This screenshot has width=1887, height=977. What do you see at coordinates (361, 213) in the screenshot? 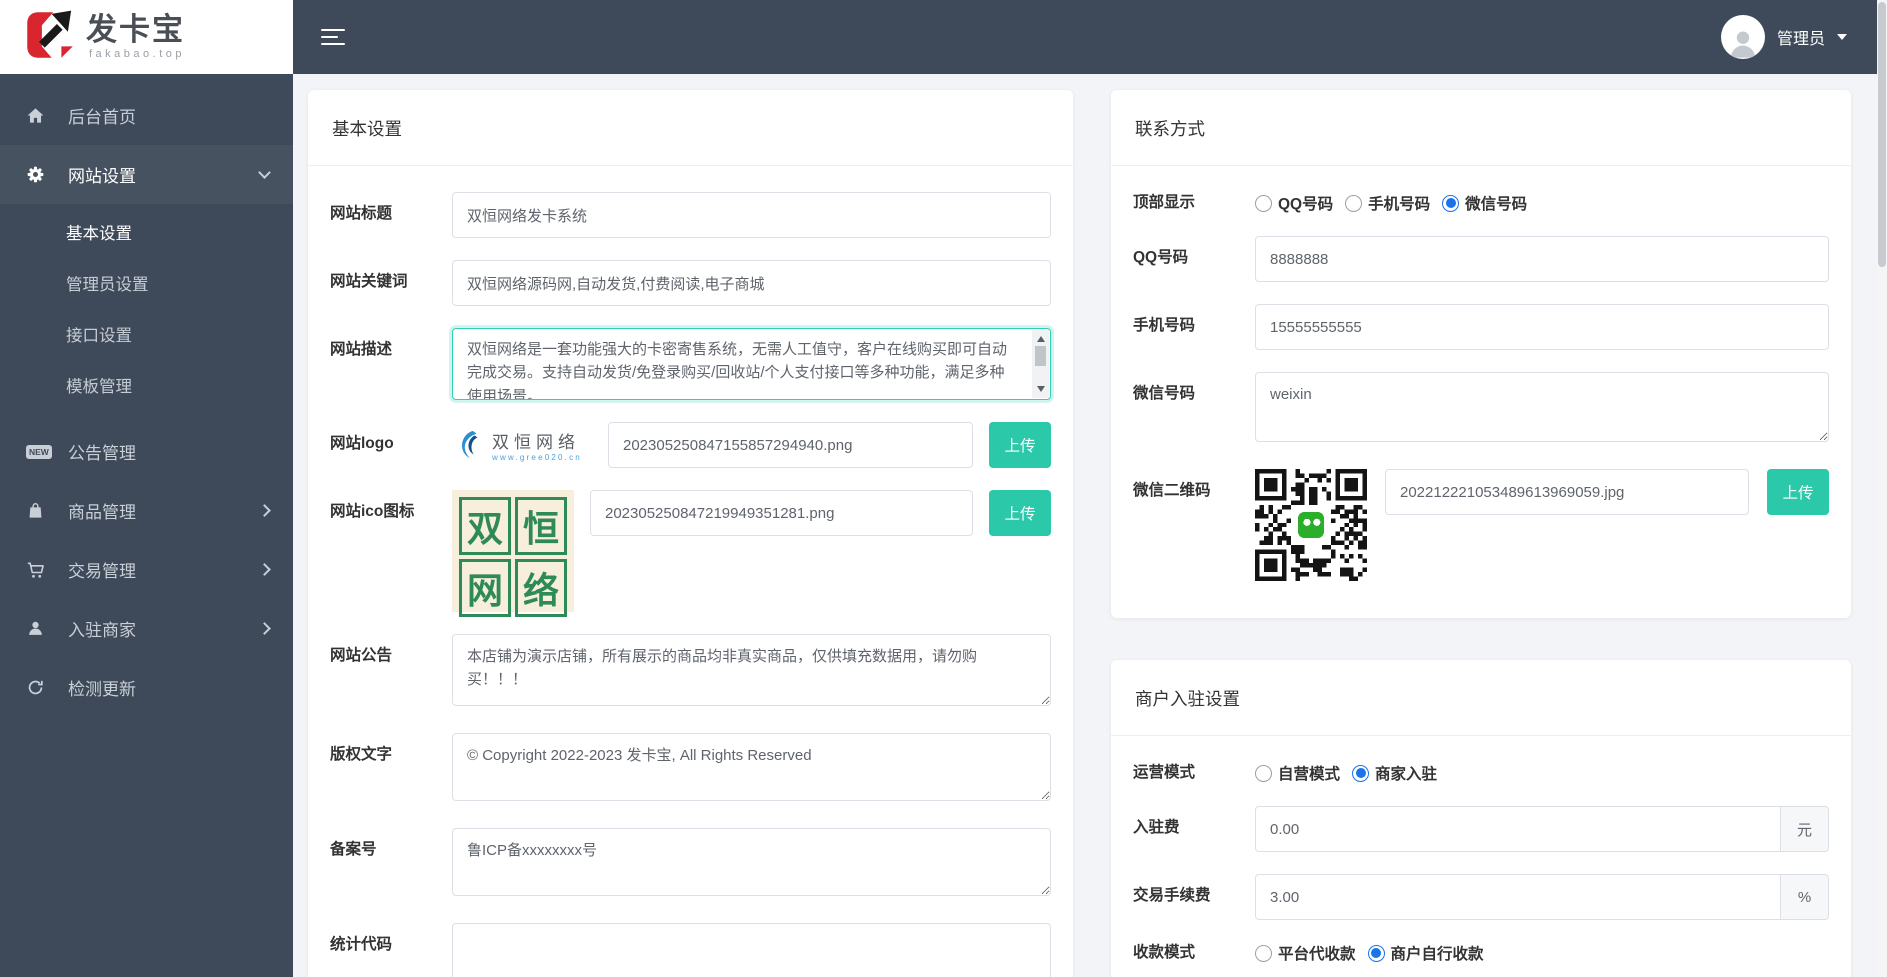
I see `field-label: 网站标题` at bounding box center [361, 213].